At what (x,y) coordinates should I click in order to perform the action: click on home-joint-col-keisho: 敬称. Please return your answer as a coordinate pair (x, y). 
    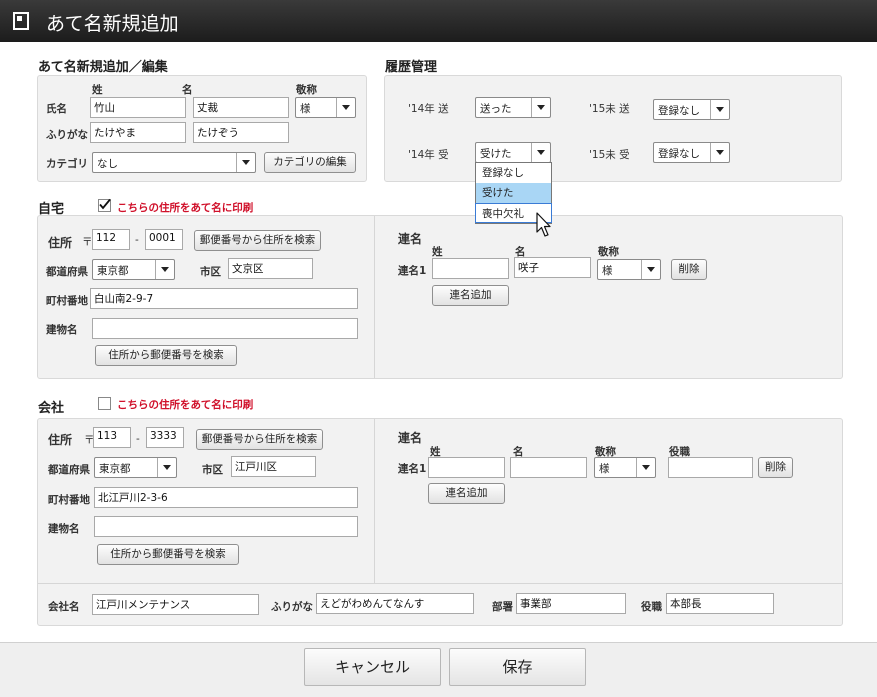
    Looking at the image, I should click on (608, 252).